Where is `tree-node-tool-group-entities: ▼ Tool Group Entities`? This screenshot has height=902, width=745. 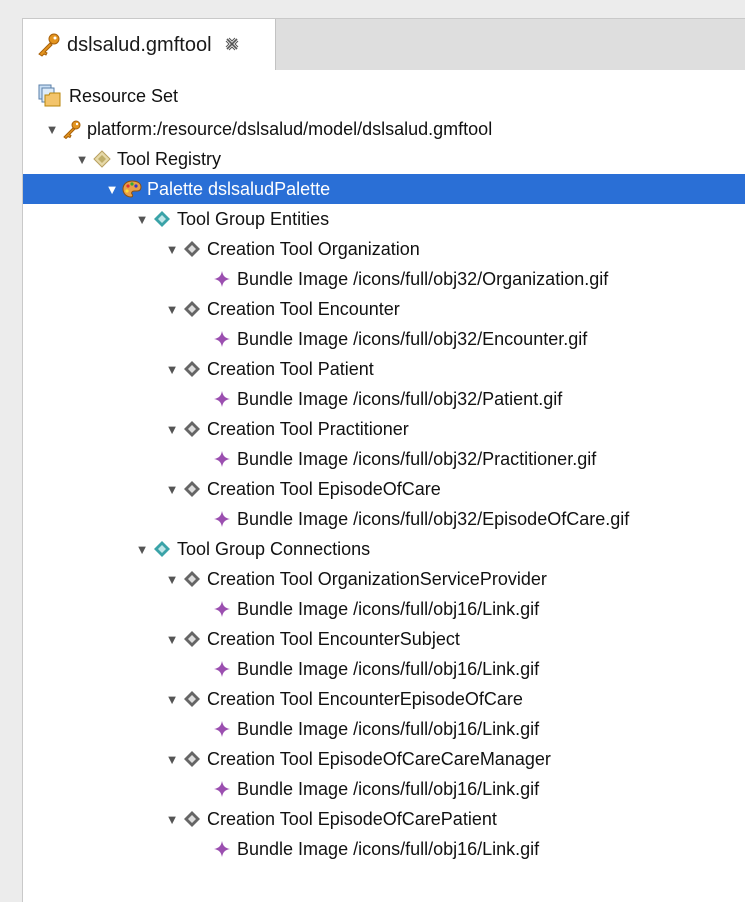 tree-node-tool-group-entities: ▼ Tool Group Entities is located at coordinates (384, 219).